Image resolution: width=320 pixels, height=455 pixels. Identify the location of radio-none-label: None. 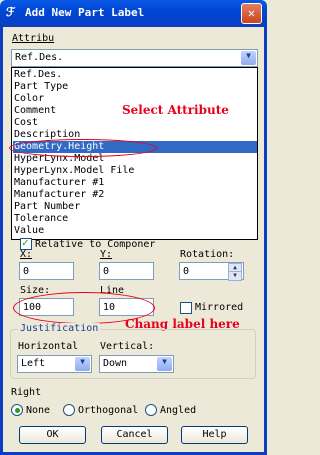
(38, 410).